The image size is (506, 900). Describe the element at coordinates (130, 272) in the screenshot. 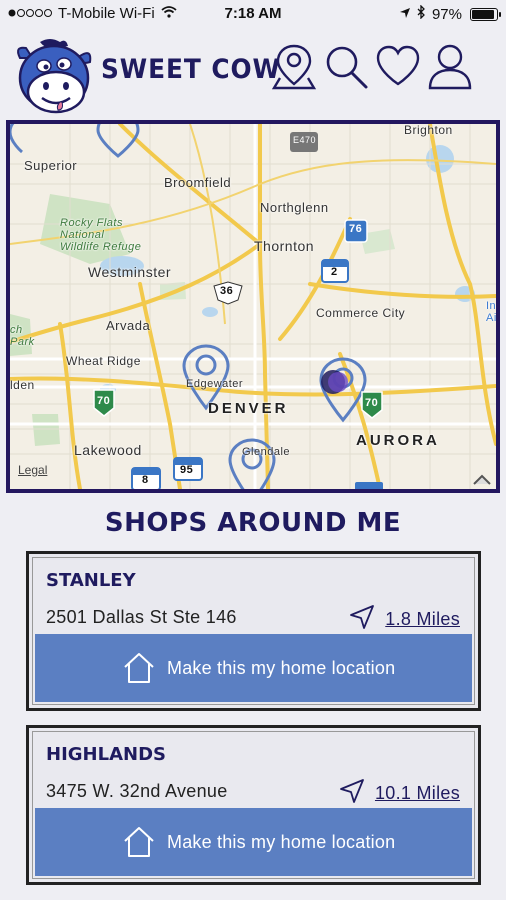

I see `map-label-westminster: Westminster` at that location.